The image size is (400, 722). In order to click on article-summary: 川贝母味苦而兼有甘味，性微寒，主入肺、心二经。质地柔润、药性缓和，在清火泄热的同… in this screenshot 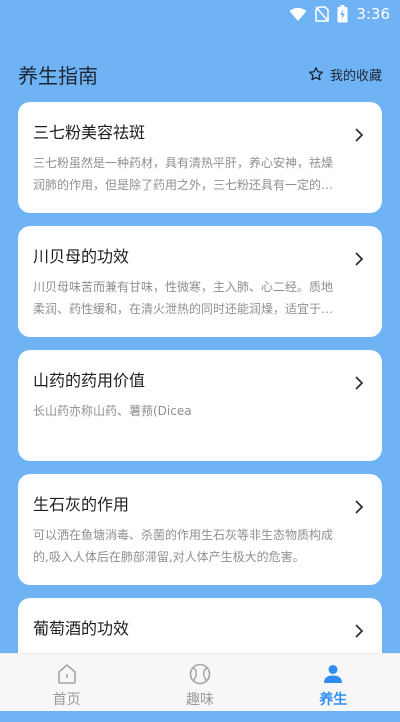, I will do `click(183, 298)`.